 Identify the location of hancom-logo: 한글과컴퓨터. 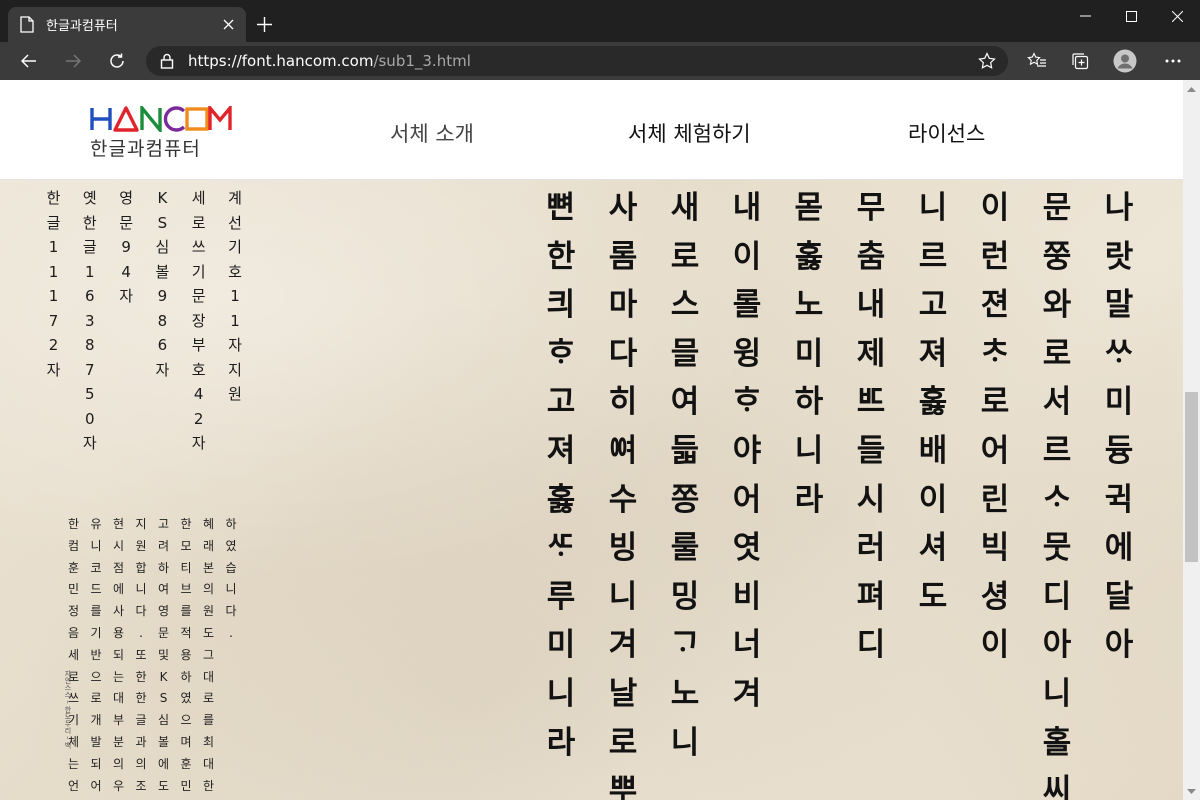
(162, 133).